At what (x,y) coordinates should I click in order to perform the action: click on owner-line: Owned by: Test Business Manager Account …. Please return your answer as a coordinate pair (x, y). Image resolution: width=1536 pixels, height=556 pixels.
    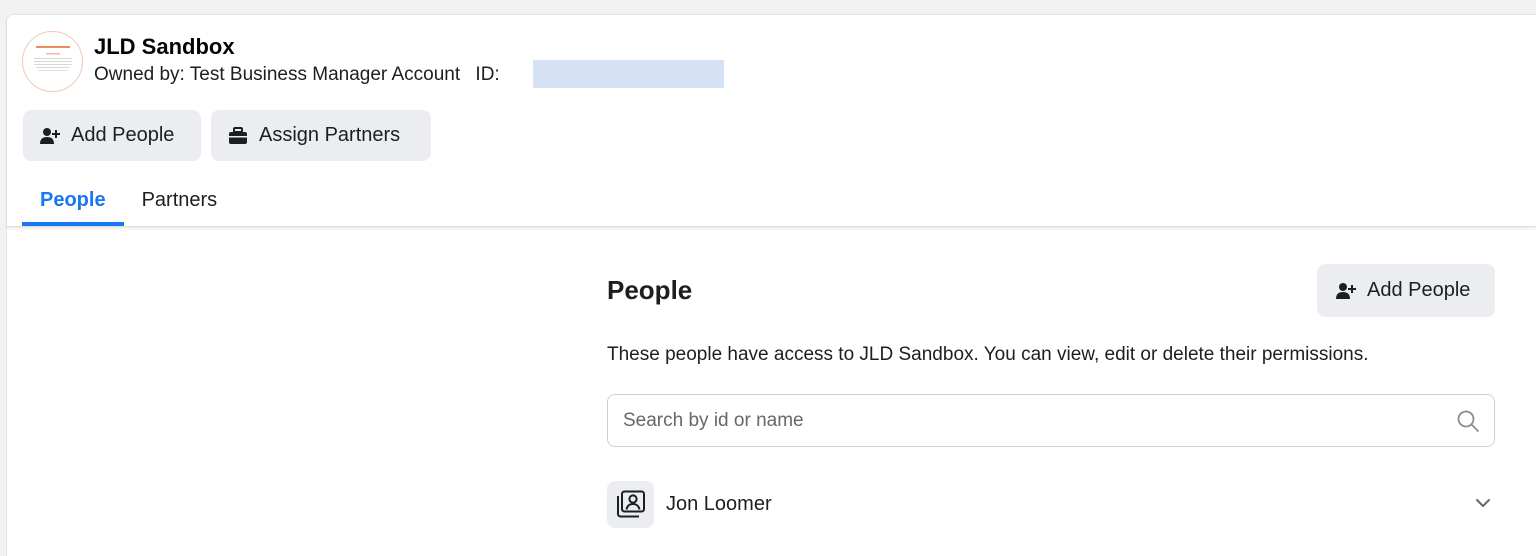
    Looking at the image, I should click on (297, 75).